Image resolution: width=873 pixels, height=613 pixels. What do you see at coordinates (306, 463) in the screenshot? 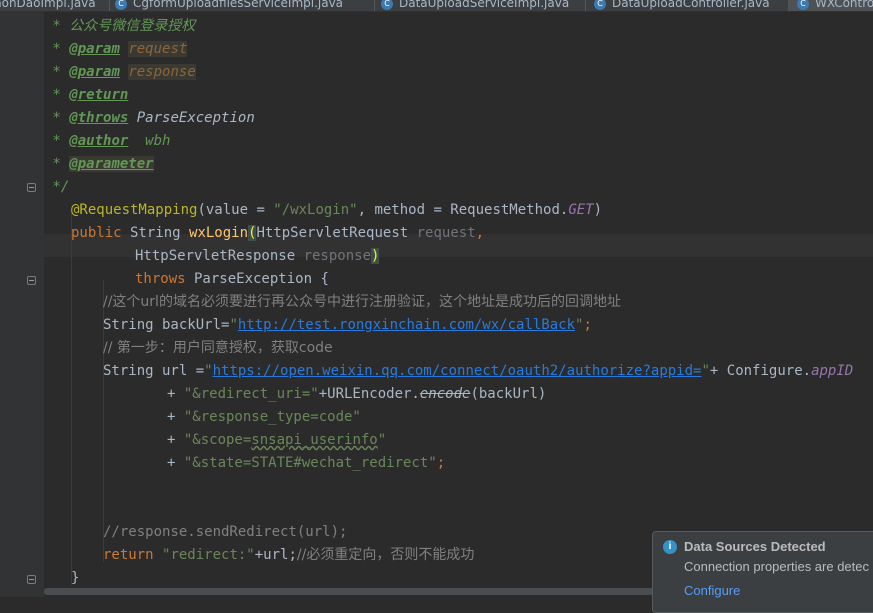
I see `code-line: + "&state=STATE#wechat_redirect";` at bounding box center [306, 463].